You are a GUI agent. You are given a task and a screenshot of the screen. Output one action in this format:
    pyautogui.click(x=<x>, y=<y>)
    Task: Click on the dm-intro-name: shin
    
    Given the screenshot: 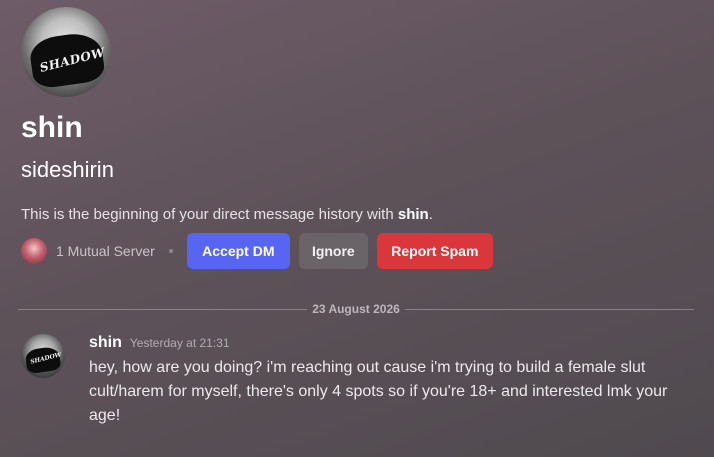 What is the action you would take?
    pyautogui.click(x=413, y=214)
    